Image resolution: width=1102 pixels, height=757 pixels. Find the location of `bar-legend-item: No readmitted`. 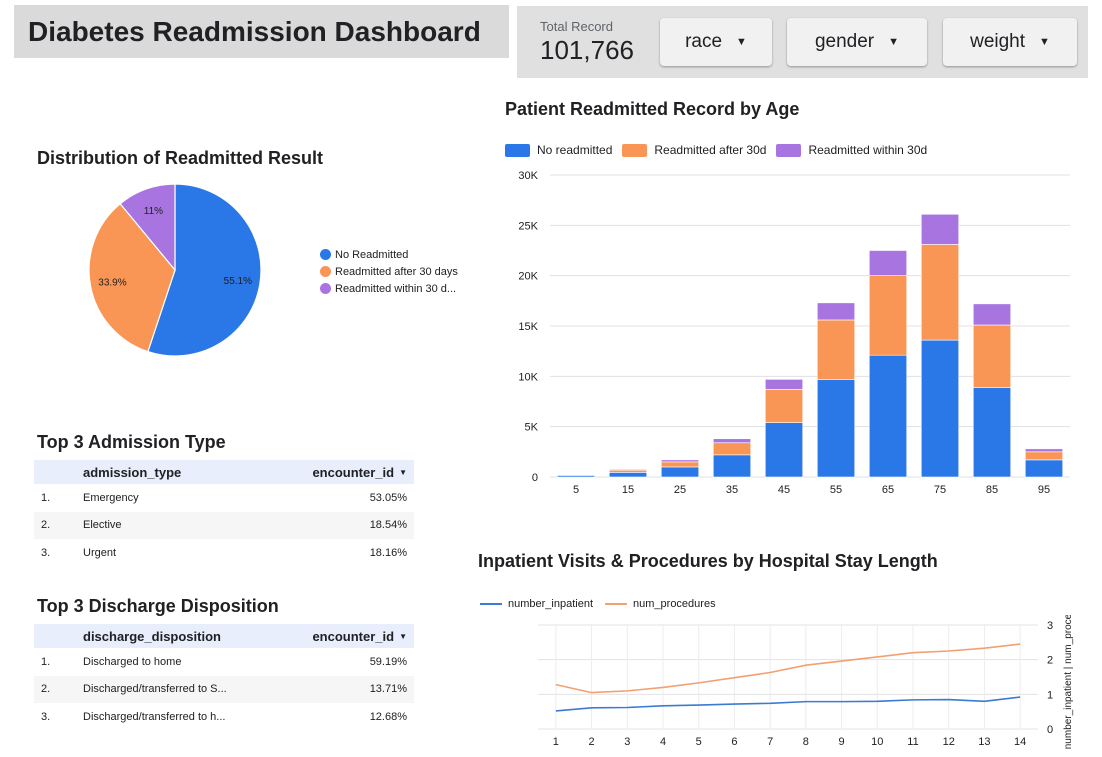

bar-legend-item: No readmitted is located at coordinates (558, 150).